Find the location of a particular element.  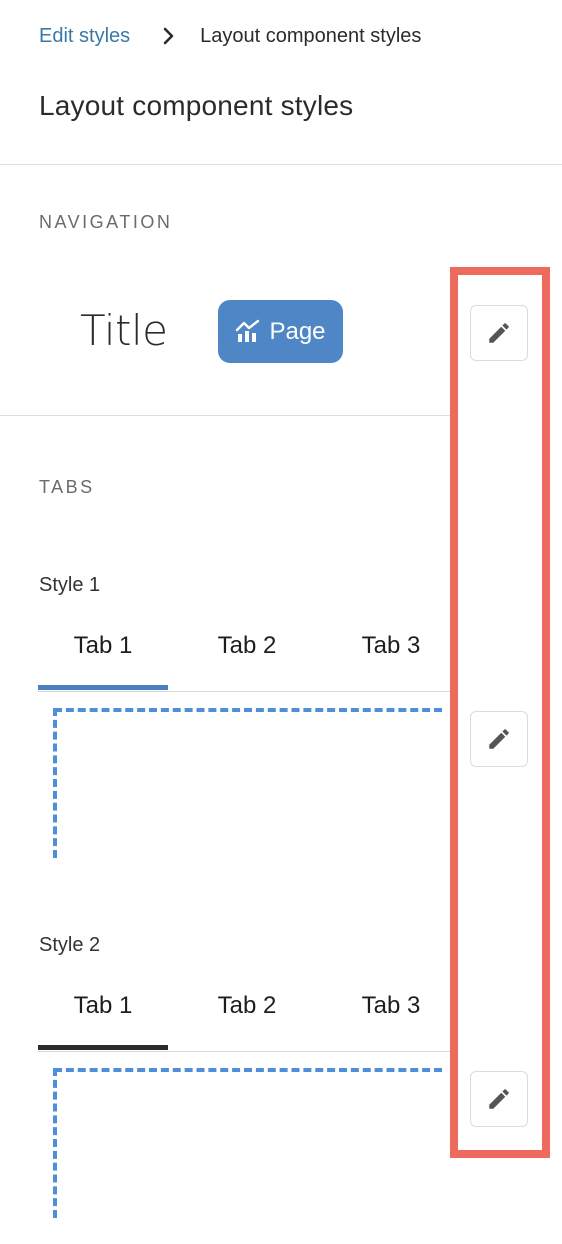

tab-style-2-active-indicator is located at coordinates (103, 1047).